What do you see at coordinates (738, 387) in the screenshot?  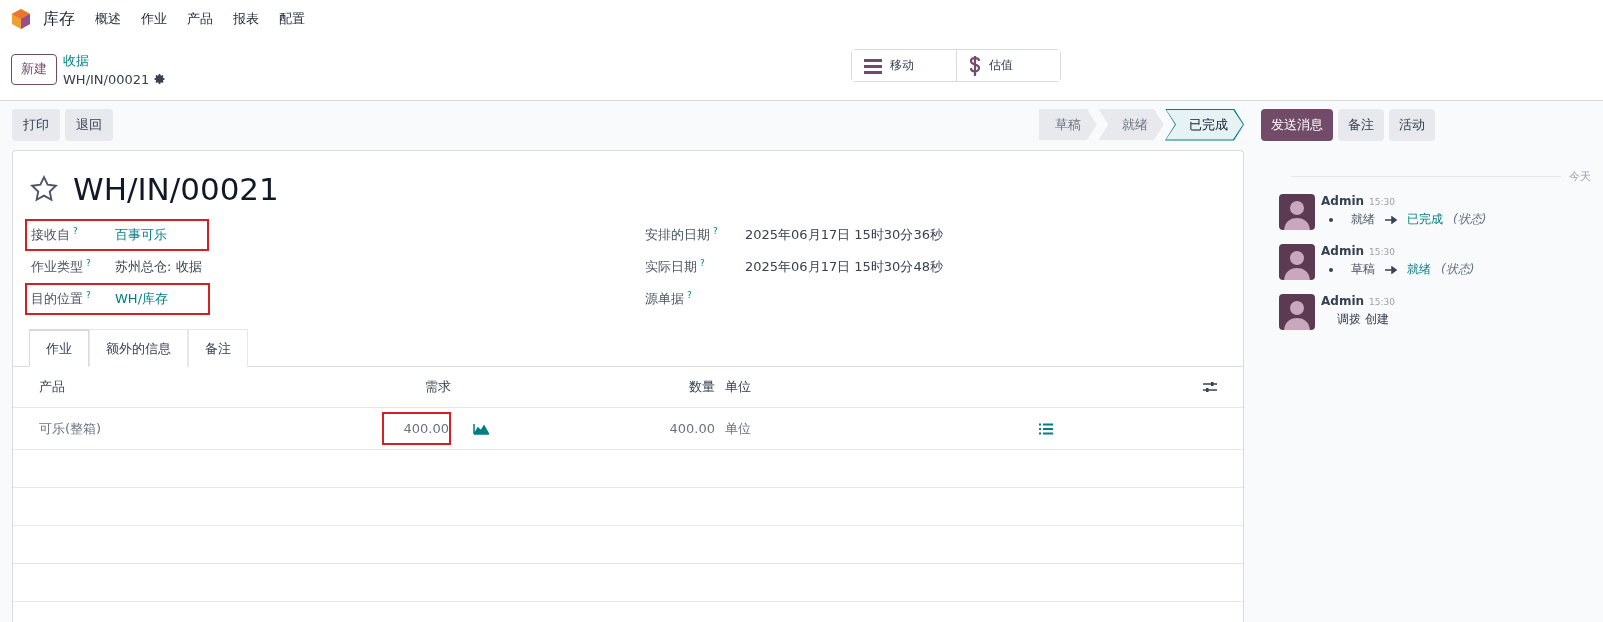 I see `column-header: 单位` at bounding box center [738, 387].